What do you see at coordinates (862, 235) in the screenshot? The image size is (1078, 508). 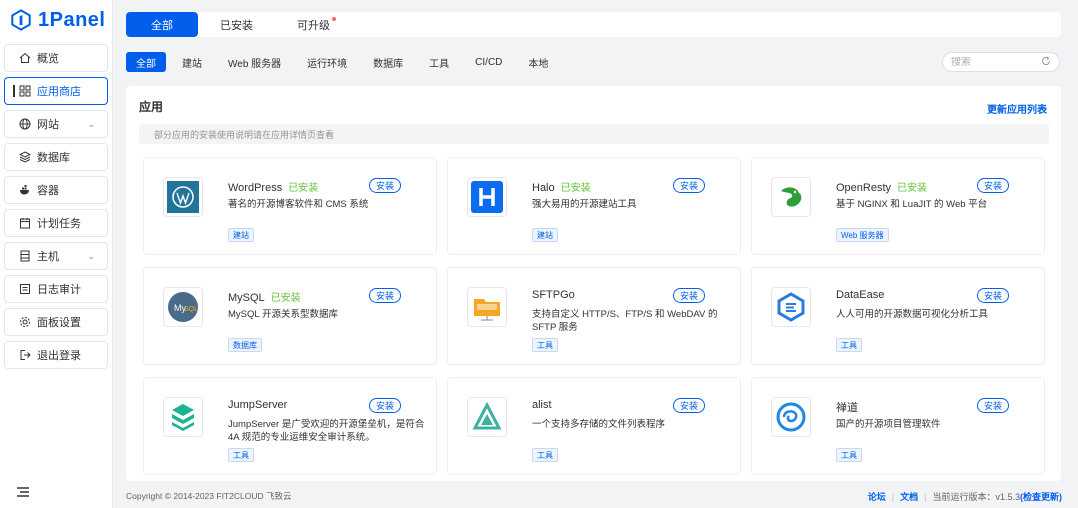 I see `app-tag: Web 服务器` at bounding box center [862, 235].